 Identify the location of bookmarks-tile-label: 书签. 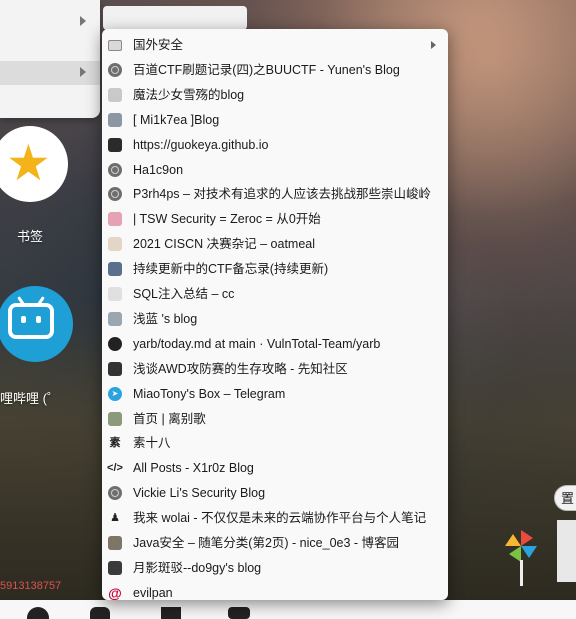
(30, 236).